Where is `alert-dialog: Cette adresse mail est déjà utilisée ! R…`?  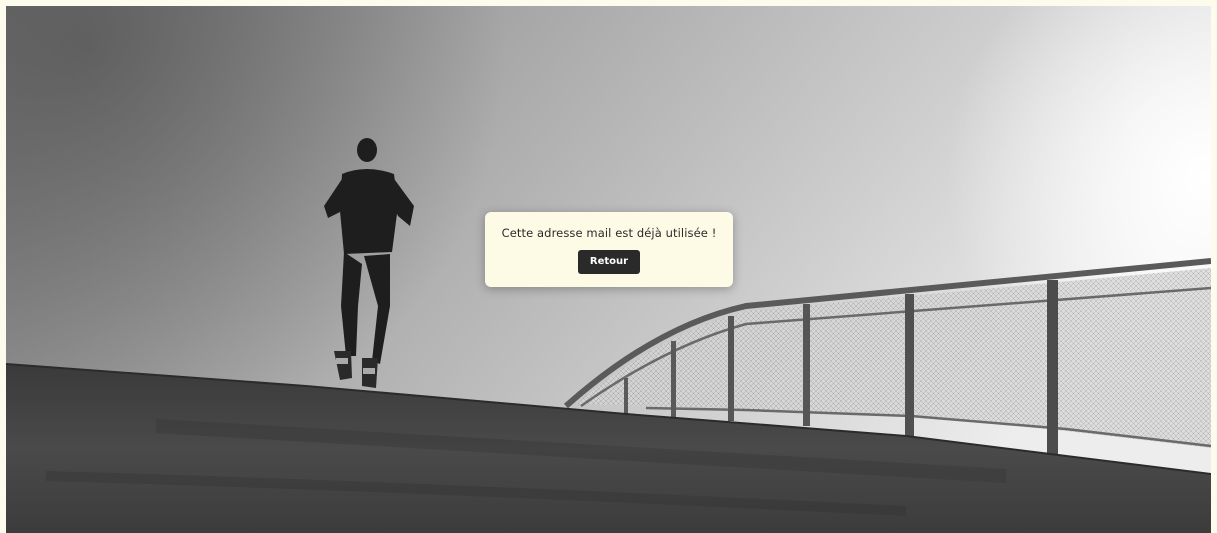 alert-dialog: Cette adresse mail est déjà utilisée ! R… is located at coordinates (609, 249).